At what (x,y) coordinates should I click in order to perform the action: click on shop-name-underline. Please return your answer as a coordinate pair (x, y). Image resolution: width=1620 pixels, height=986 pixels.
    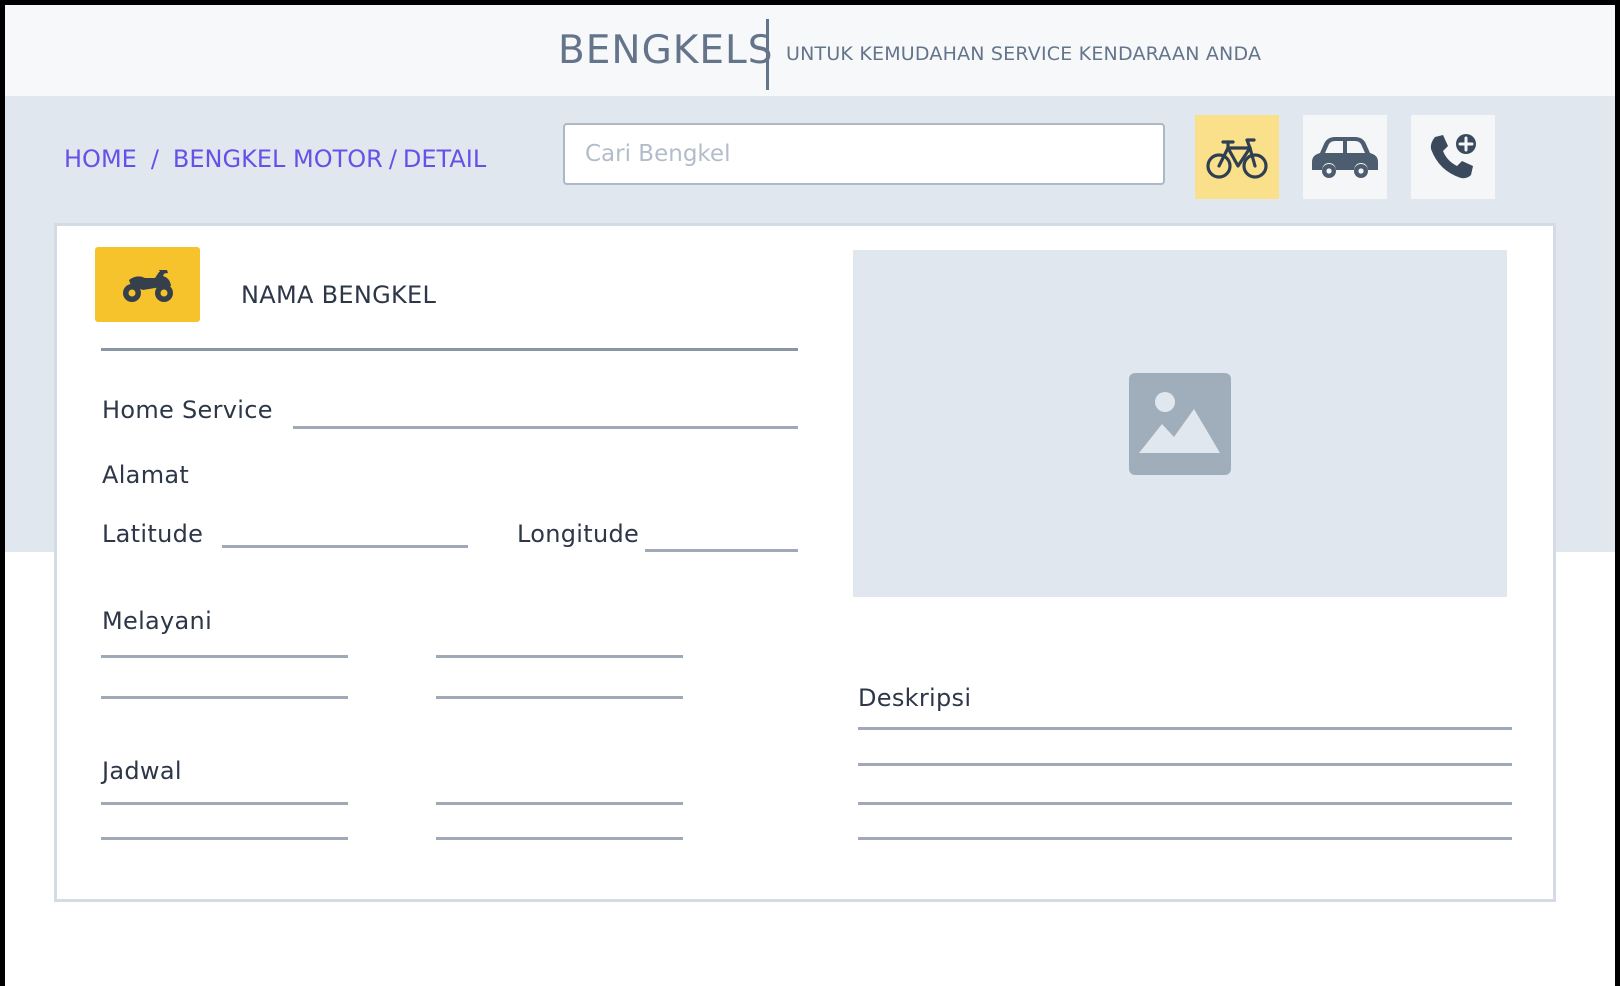
    Looking at the image, I should click on (449, 349).